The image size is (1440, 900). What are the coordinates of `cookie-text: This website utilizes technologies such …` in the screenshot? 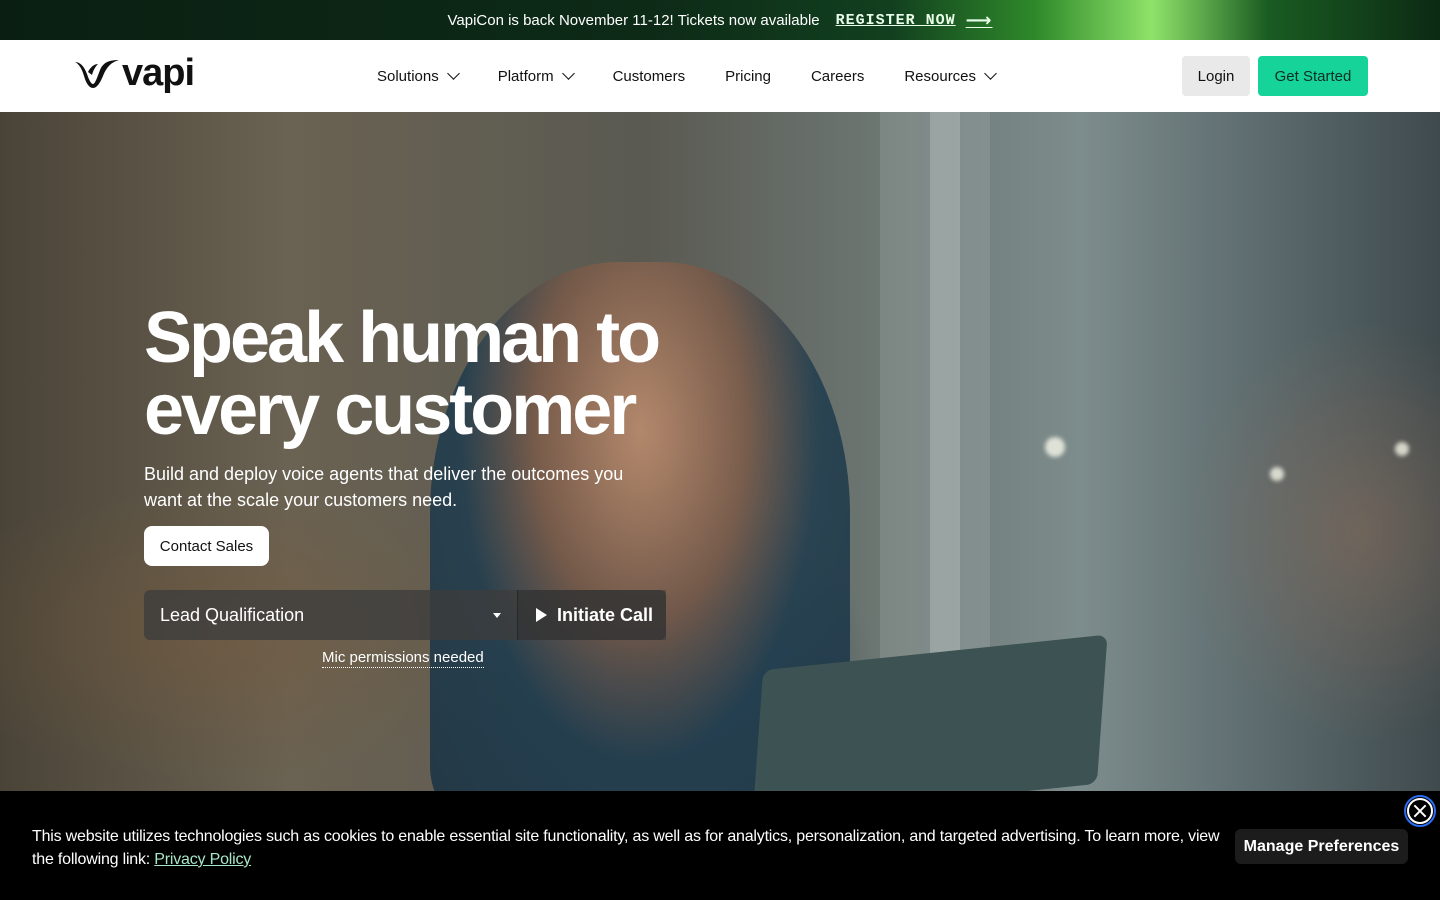 It's located at (627, 848).